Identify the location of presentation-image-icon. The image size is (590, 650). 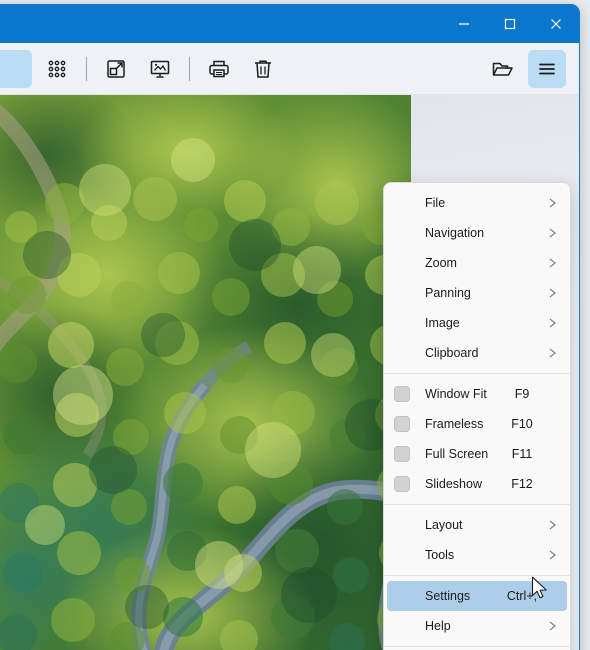
(160, 69).